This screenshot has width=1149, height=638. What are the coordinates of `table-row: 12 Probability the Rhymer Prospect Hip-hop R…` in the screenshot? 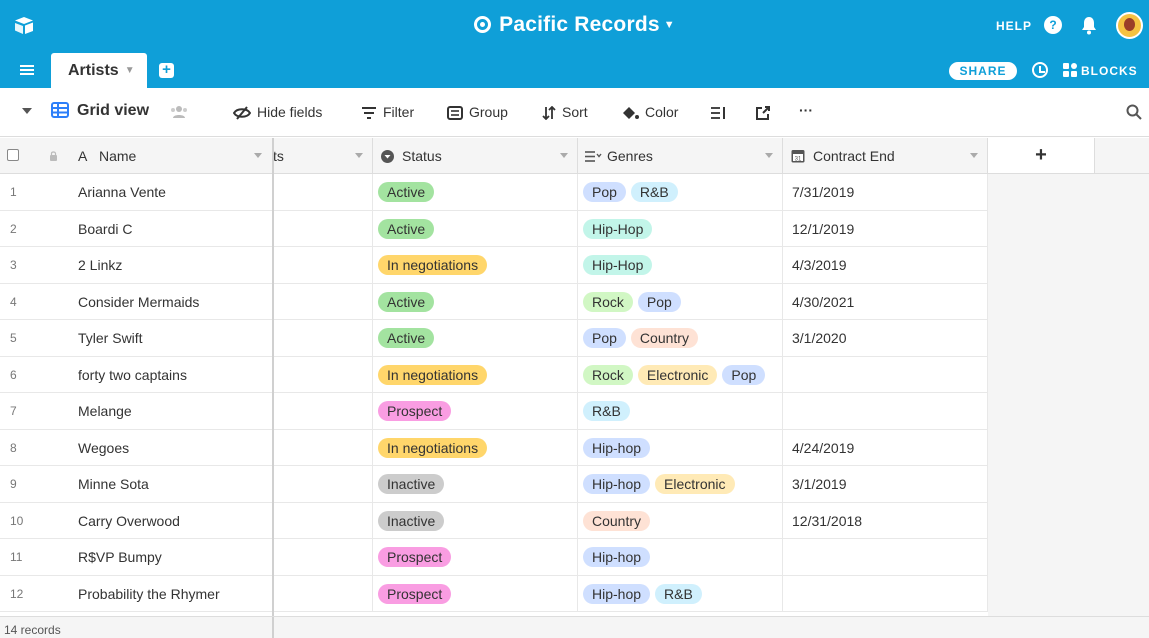 It's located at (494, 593).